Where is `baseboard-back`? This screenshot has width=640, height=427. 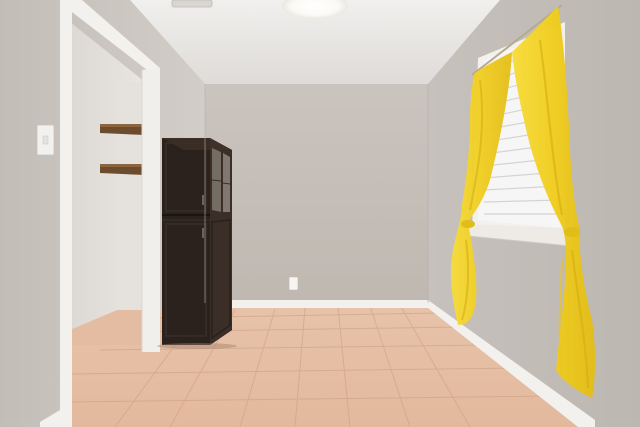 baseboard-back is located at coordinates (329, 304).